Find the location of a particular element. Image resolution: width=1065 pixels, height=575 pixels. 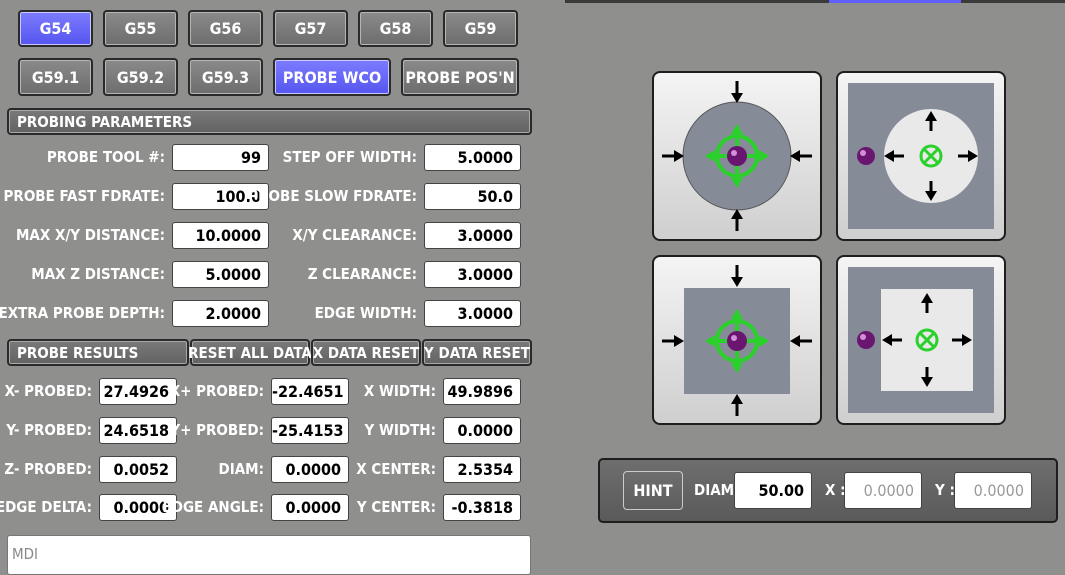

hint-diam-label: DIAM: is located at coordinates (717, 490).